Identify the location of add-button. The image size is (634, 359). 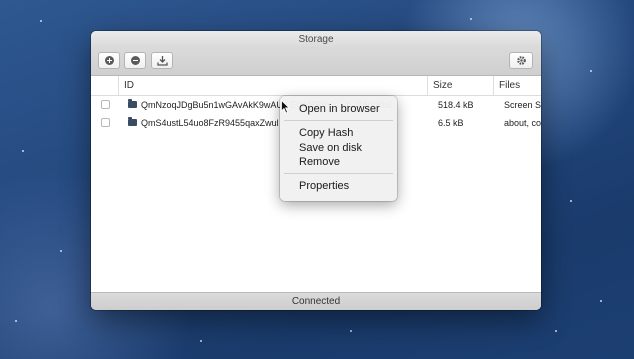
(109, 60).